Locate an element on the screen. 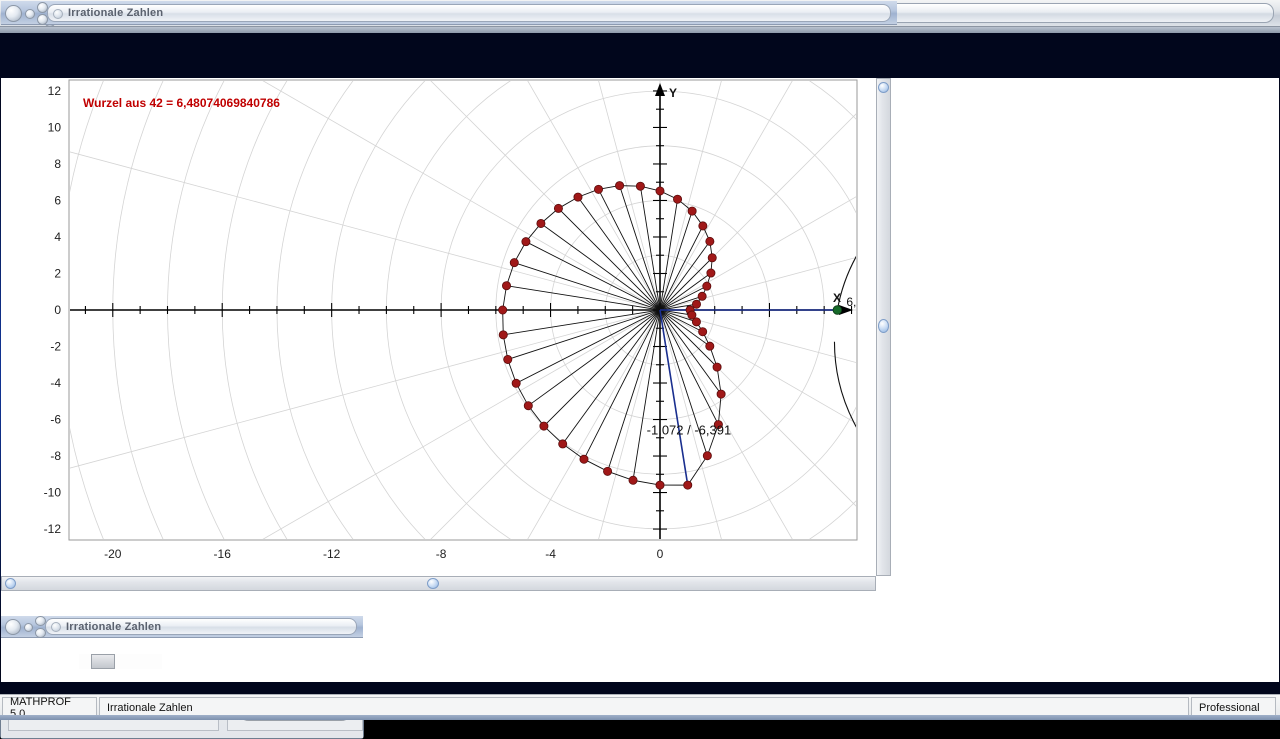 The height and width of the screenshot is (739, 1280). window-bottom-edge is located at coordinates (640, 717).